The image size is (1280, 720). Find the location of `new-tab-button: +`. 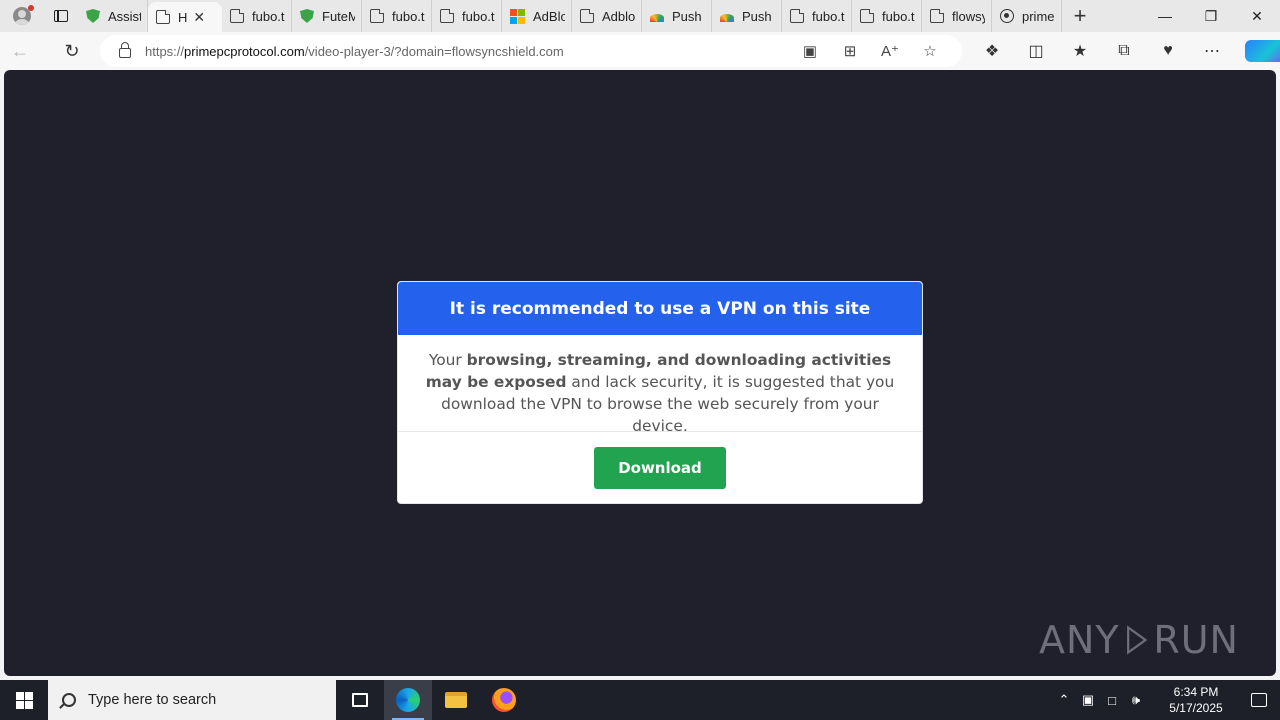

new-tab-button: + is located at coordinates (1080, 16).